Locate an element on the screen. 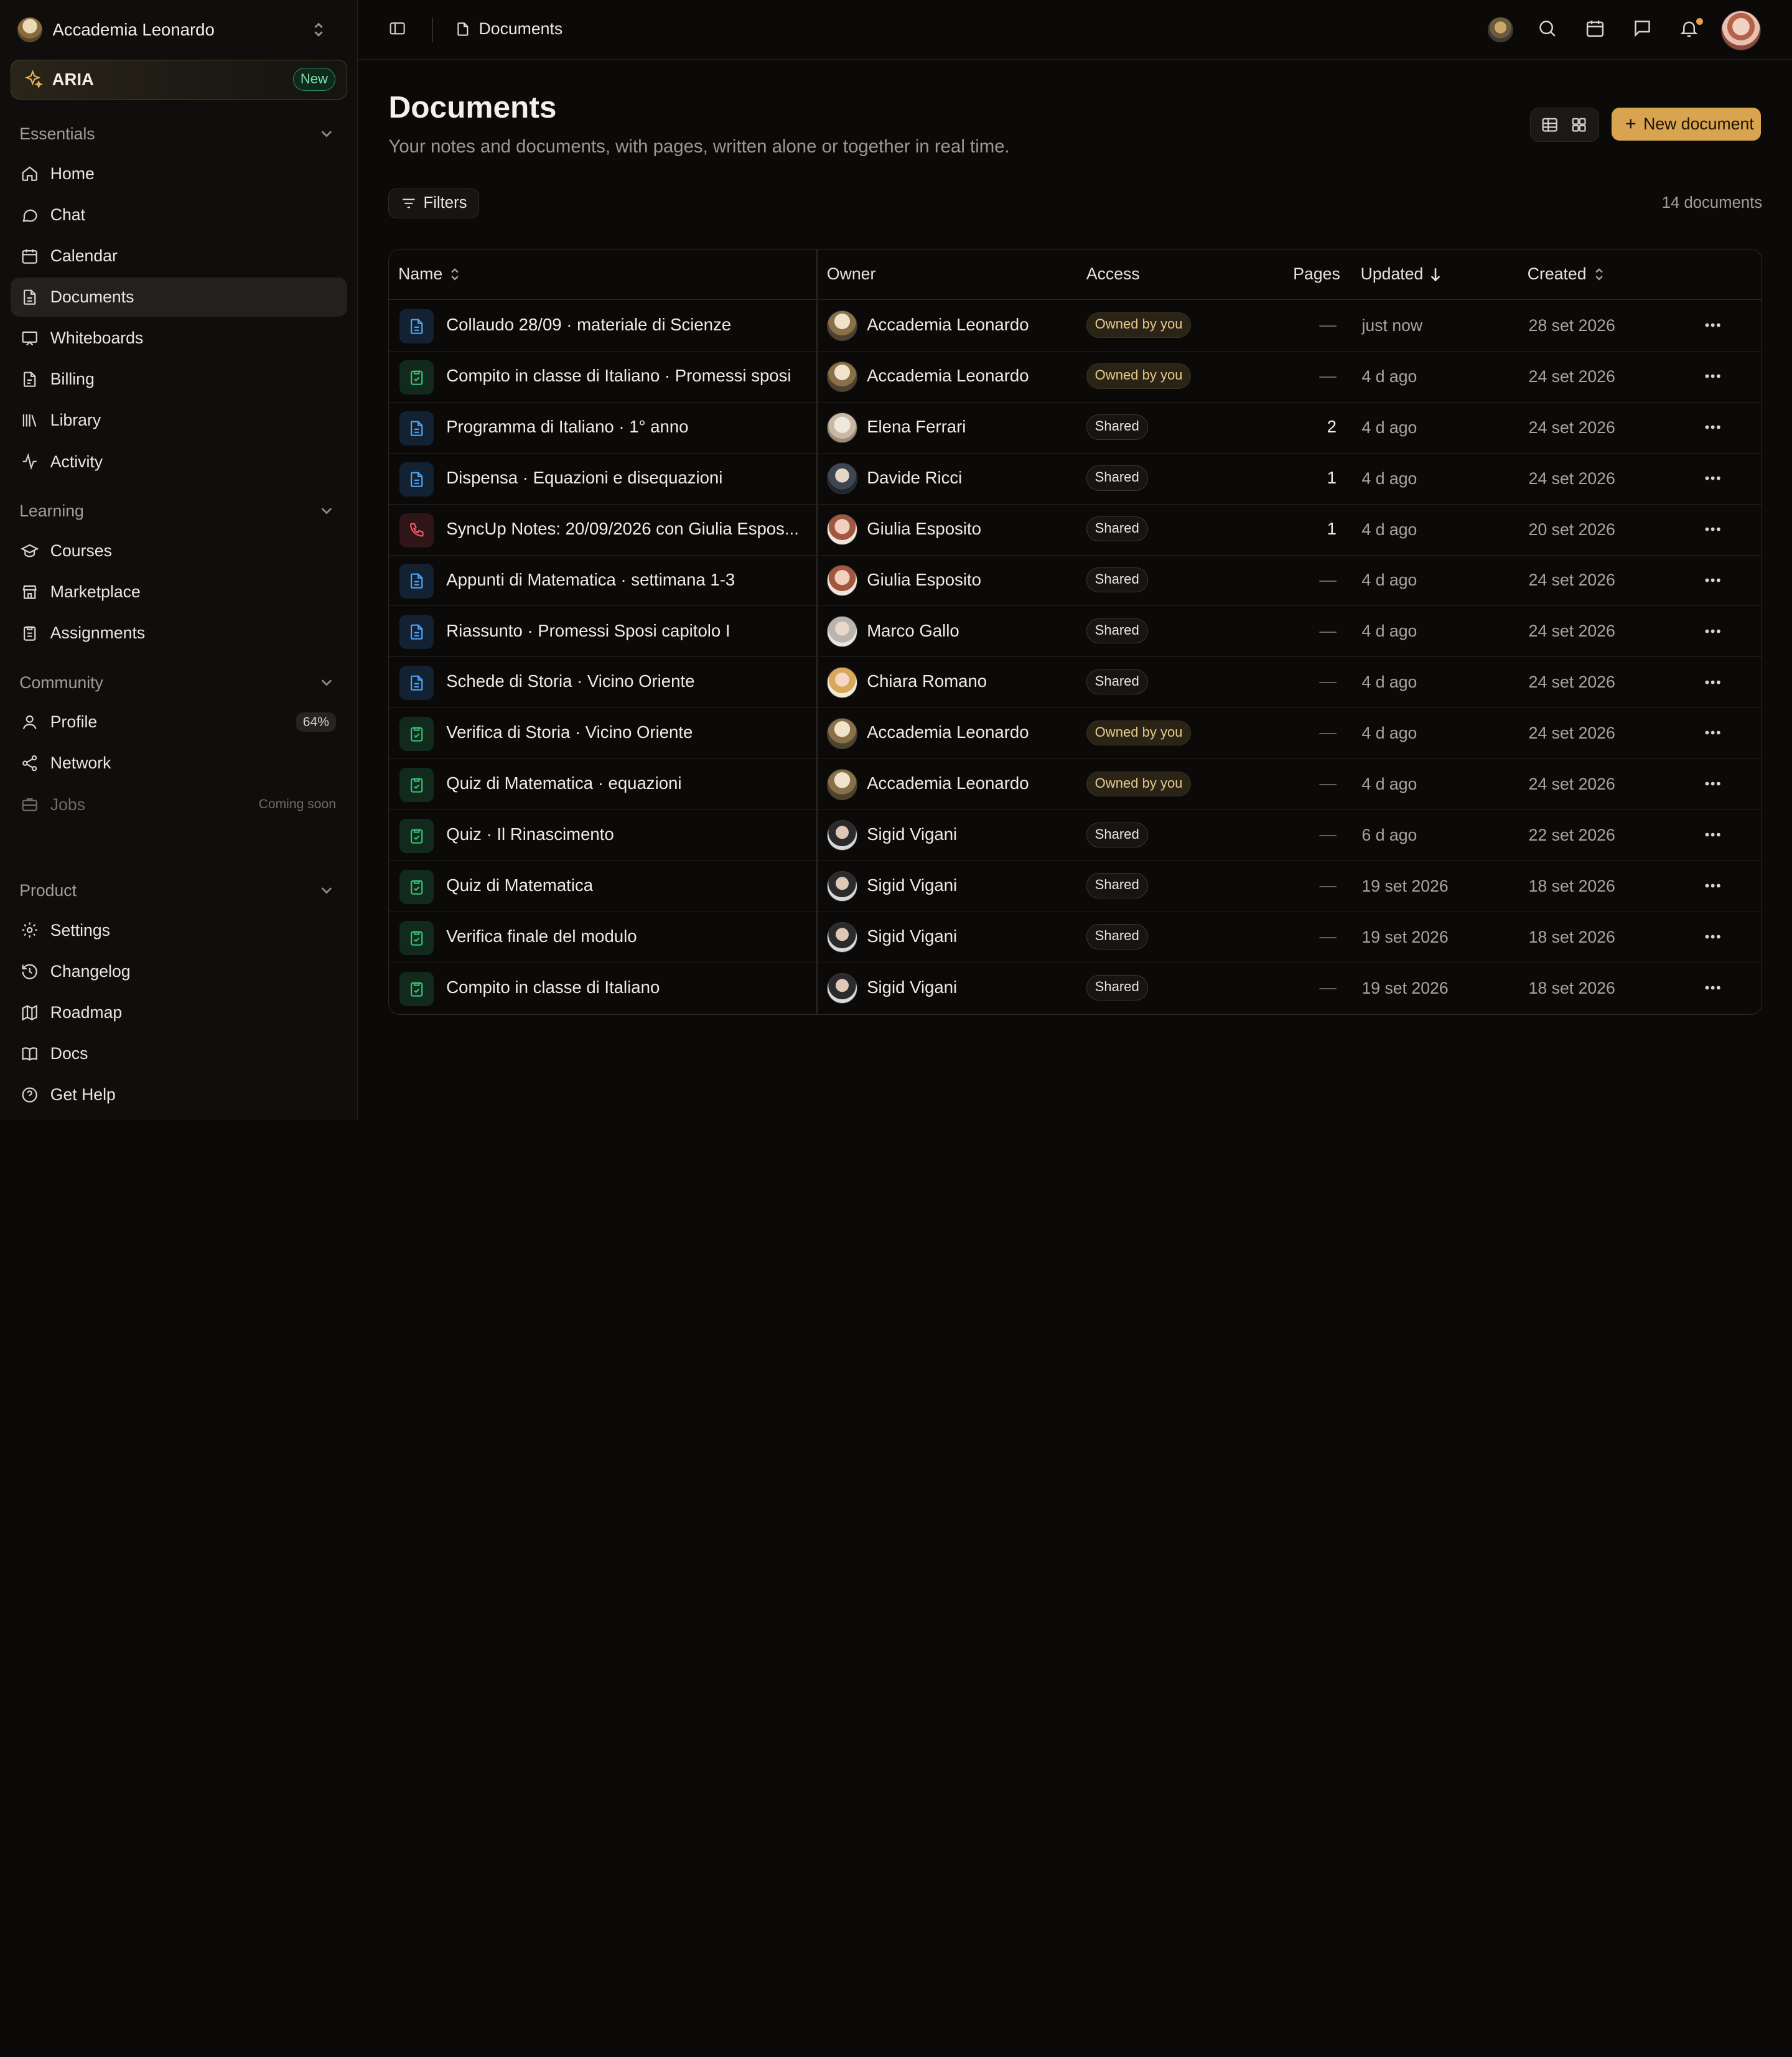 The width and height of the screenshot is (1792, 2057). org-switcher: Accademia Leonardo is located at coordinates (177, 30).